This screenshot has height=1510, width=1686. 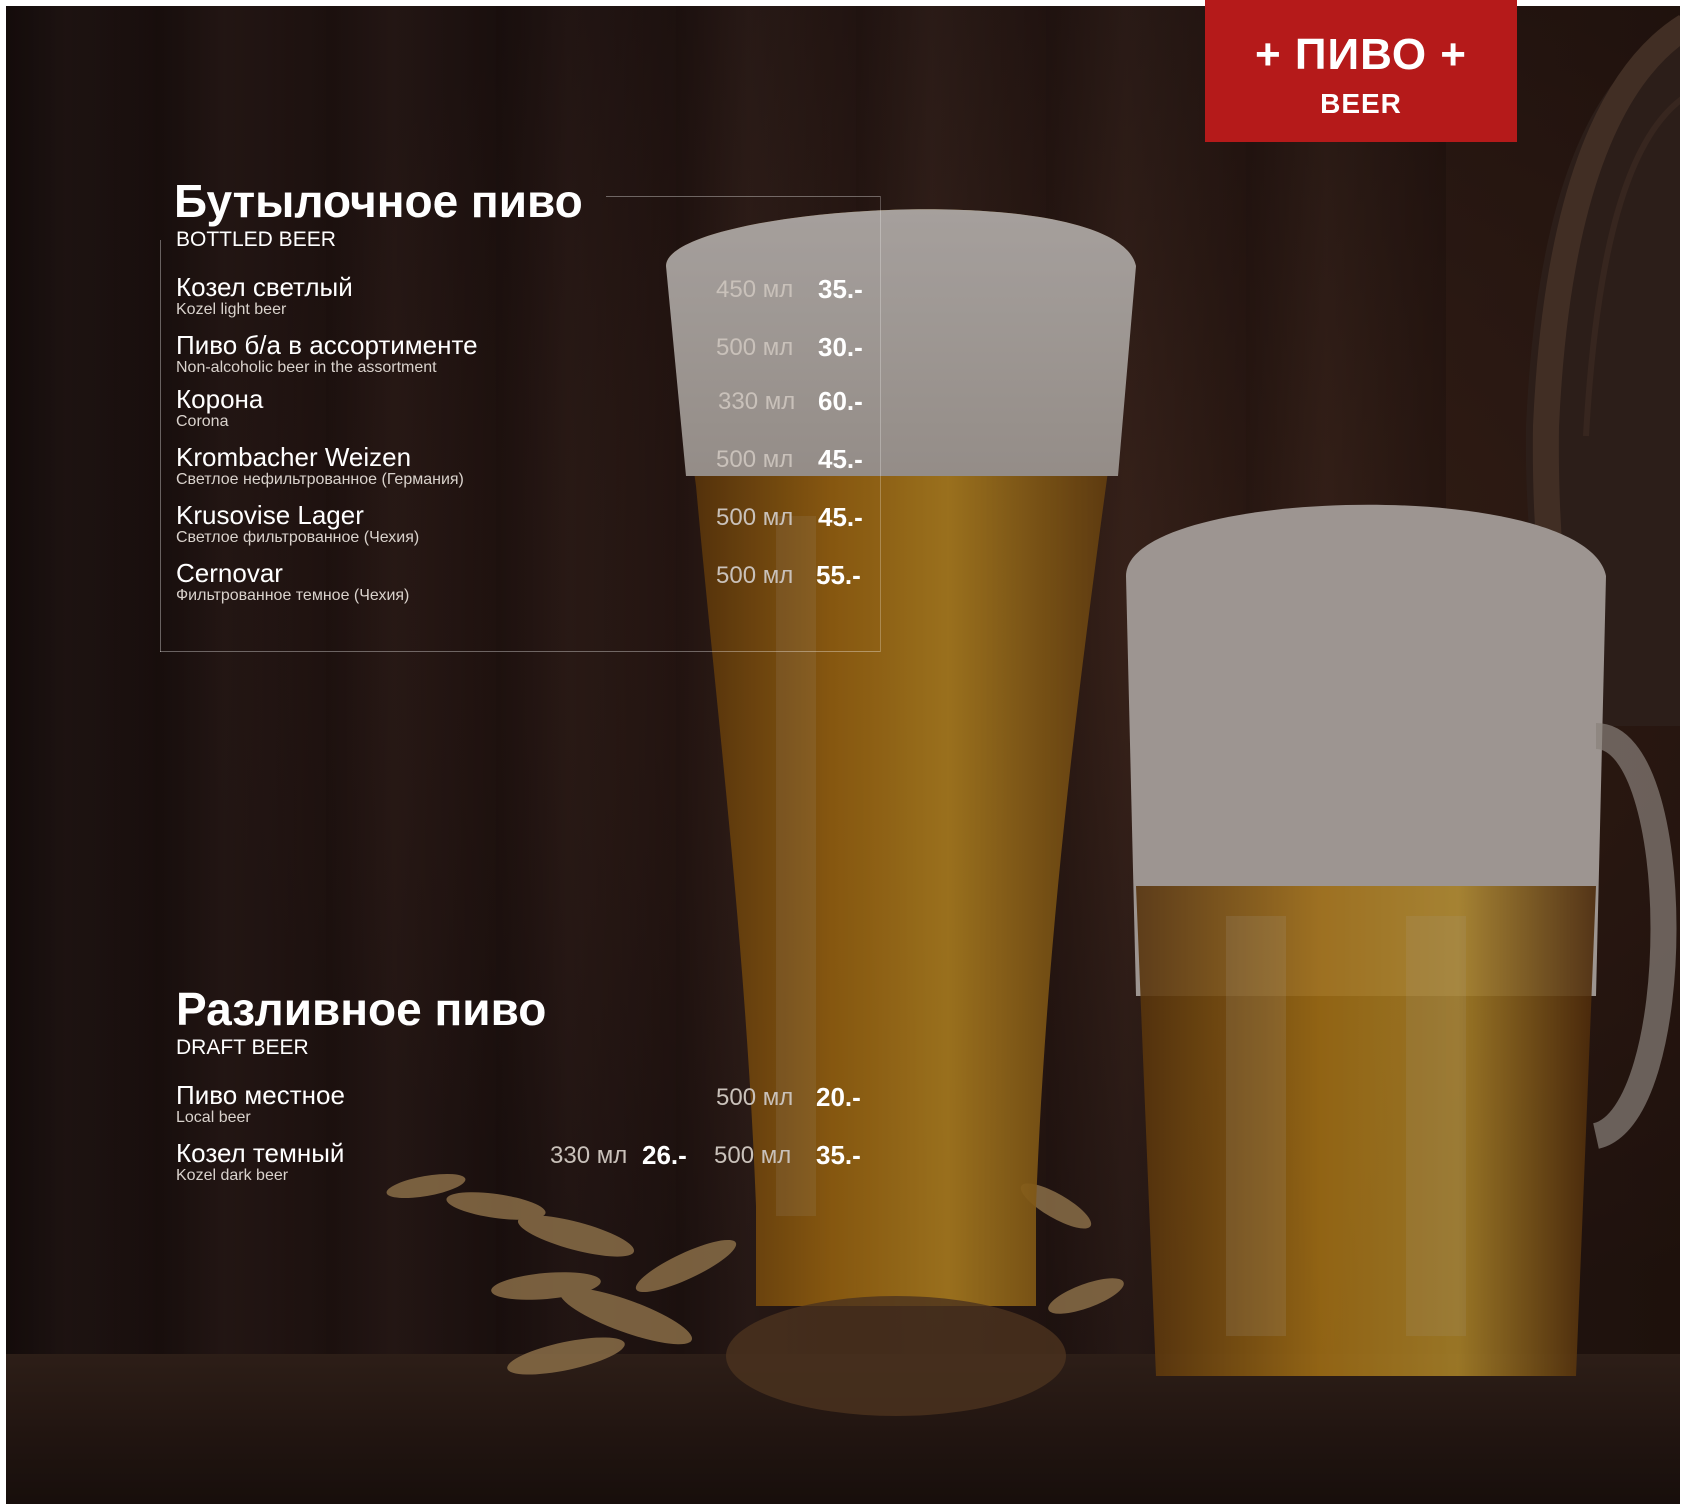 I want to click on menu-item: Корона Corona 330 мл 60.-, so click(x=536, y=409).